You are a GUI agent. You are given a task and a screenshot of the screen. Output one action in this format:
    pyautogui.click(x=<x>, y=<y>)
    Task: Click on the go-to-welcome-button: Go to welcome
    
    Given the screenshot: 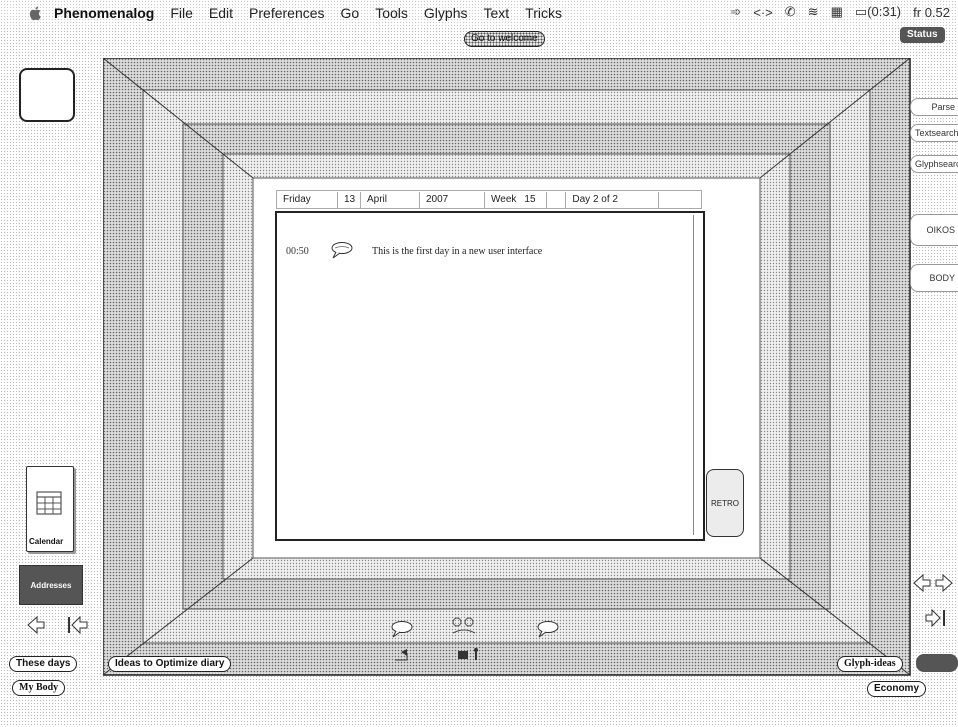 What is the action you would take?
    pyautogui.click(x=504, y=39)
    